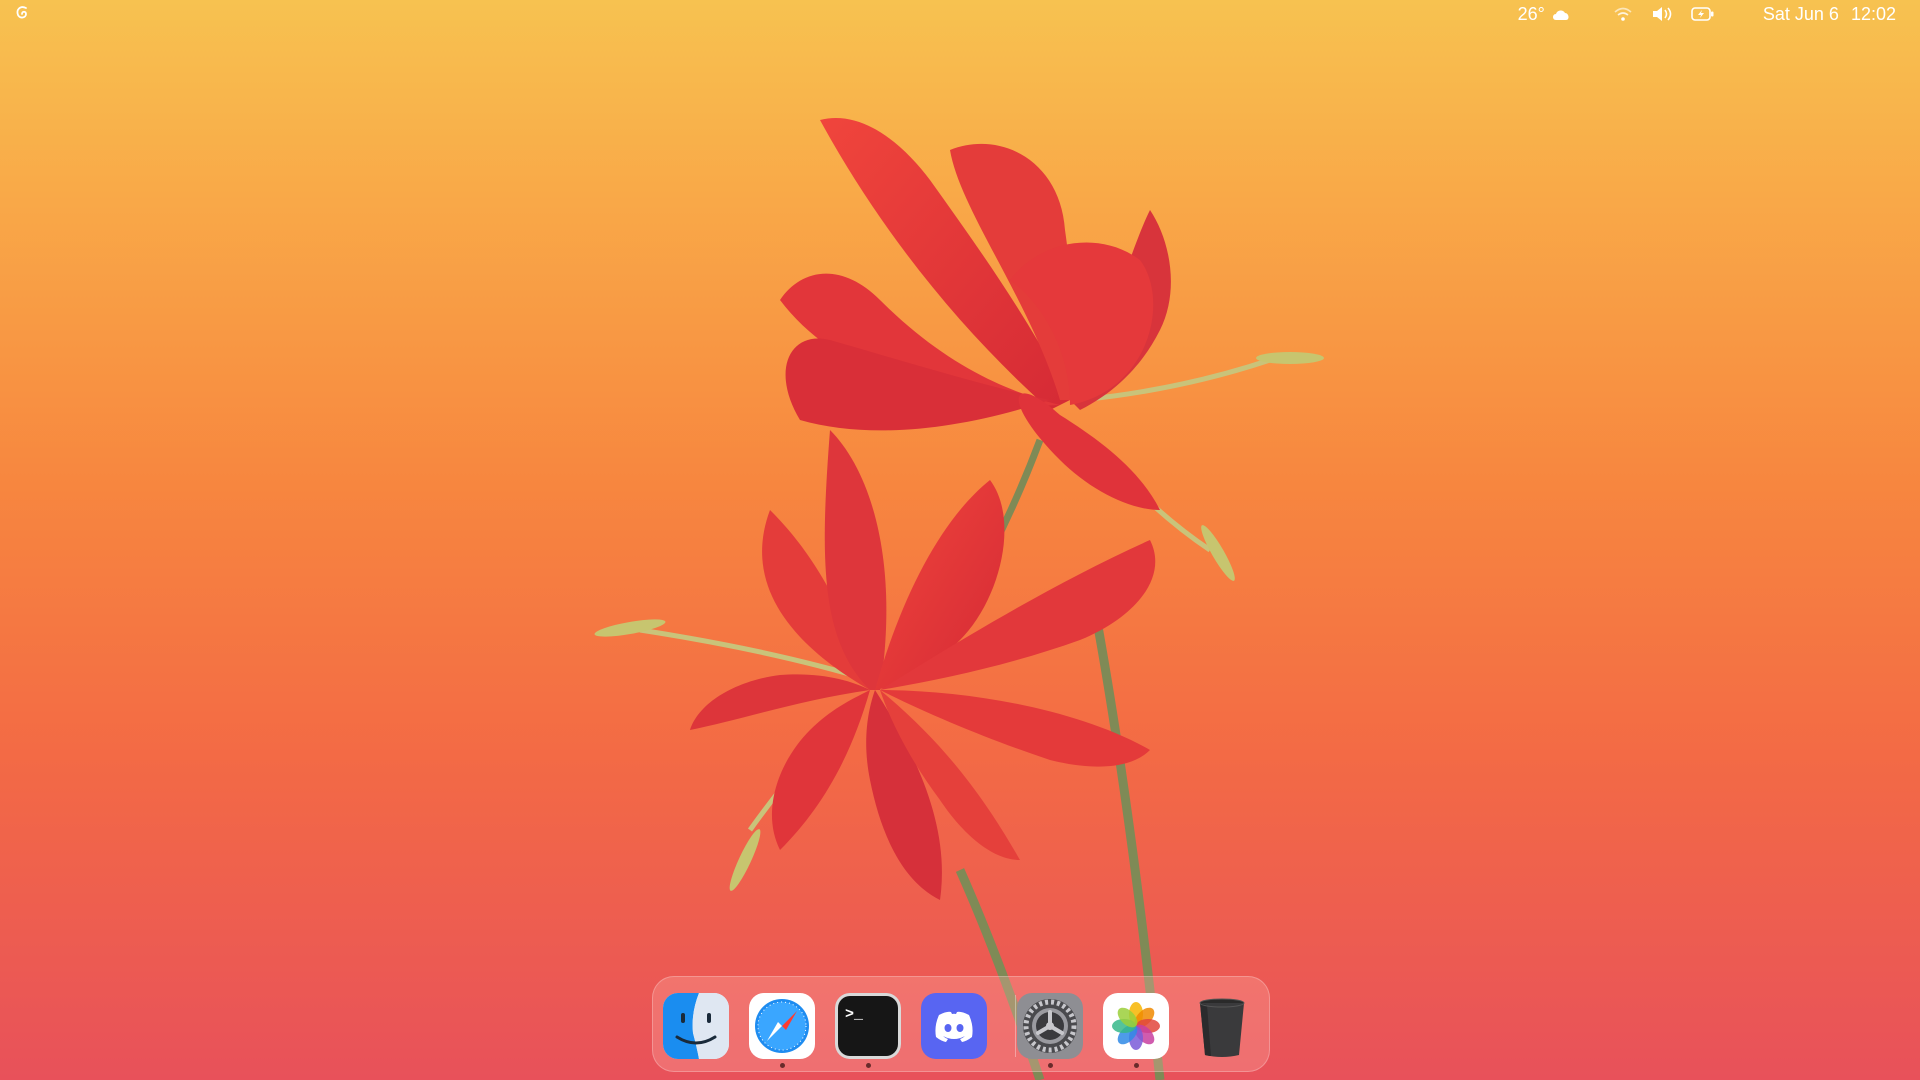 The width and height of the screenshot is (1920, 1080). I want to click on battery-charging-icon, so click(1703, 14).